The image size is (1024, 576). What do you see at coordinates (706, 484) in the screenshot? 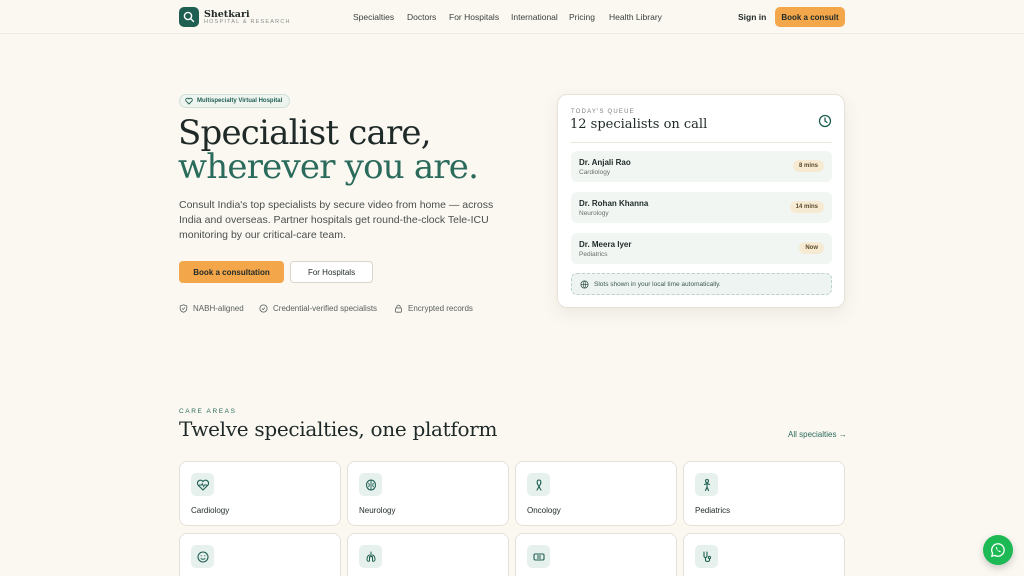
I see `child-icon` at bounding box center [706, 484].